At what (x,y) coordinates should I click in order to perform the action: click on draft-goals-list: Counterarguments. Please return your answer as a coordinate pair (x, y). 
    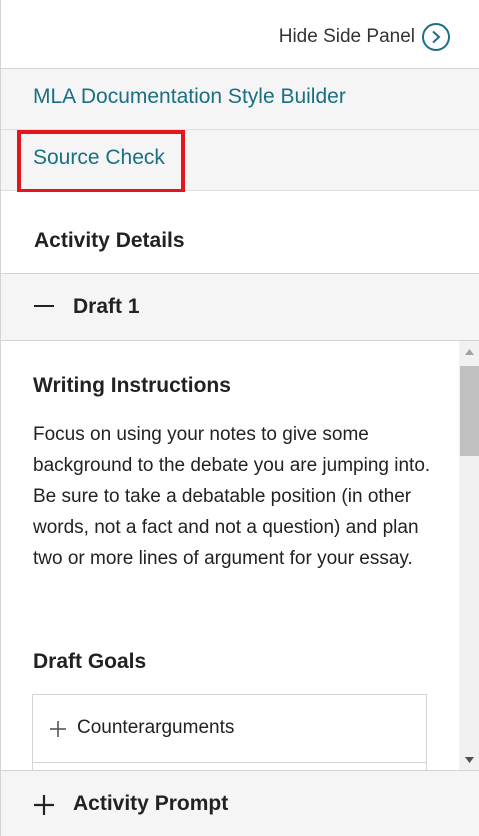
    Looking at the image, I should click on (229, 732).